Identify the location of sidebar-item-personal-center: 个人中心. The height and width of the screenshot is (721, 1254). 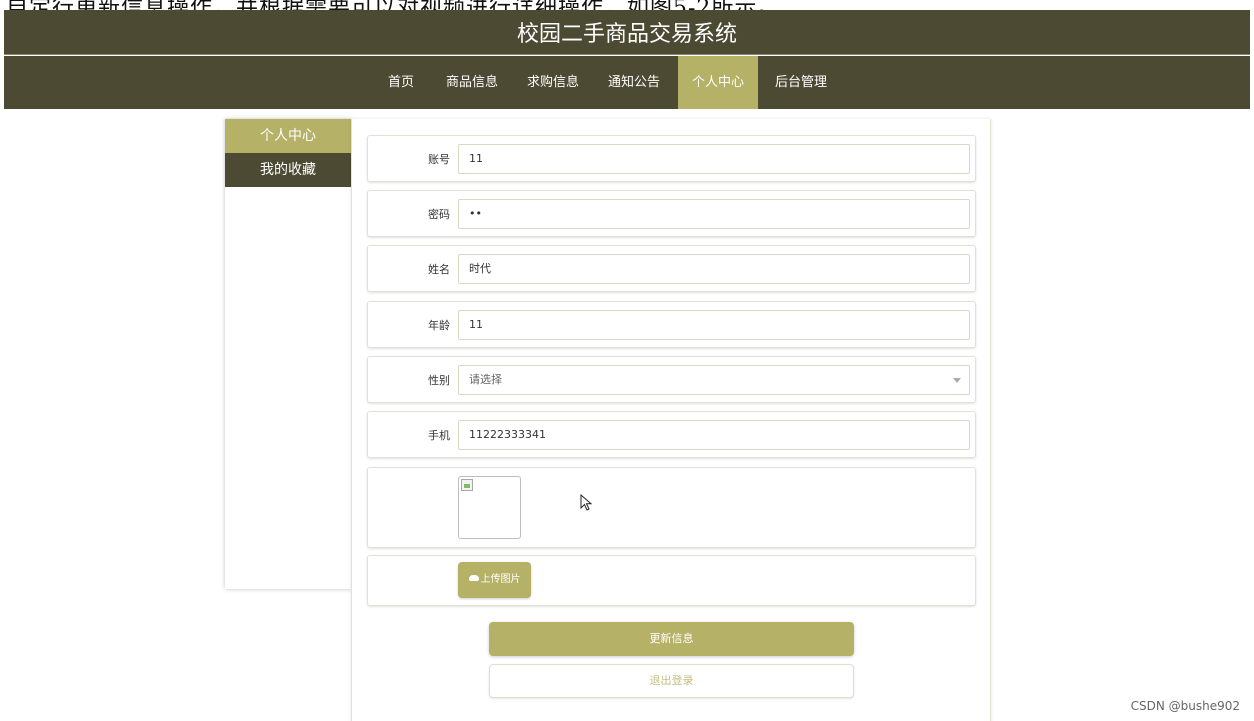
(288, 136).